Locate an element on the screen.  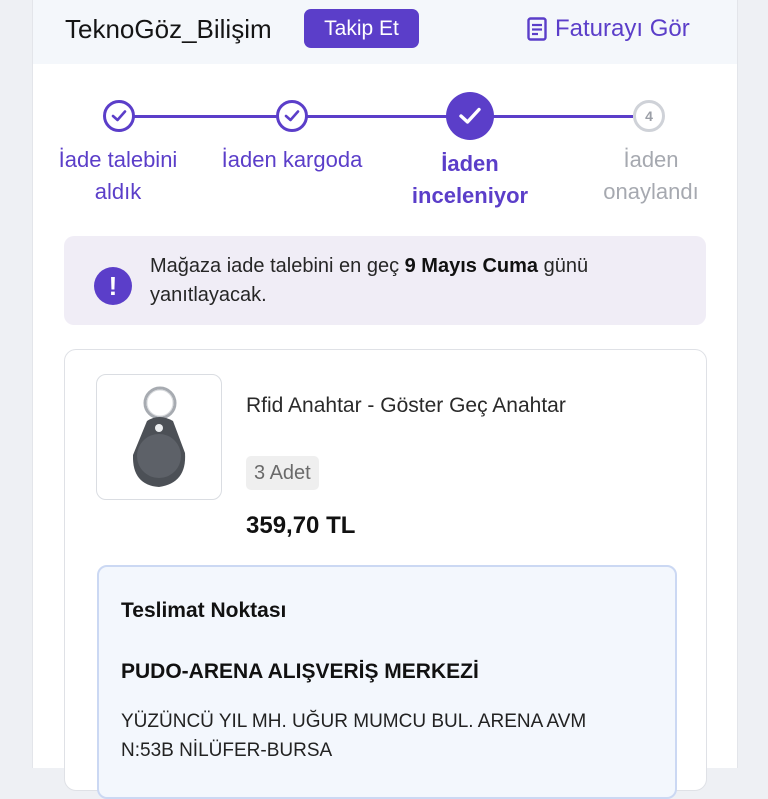
product-price: 359,70 TL is located at coordinates (301, 525).